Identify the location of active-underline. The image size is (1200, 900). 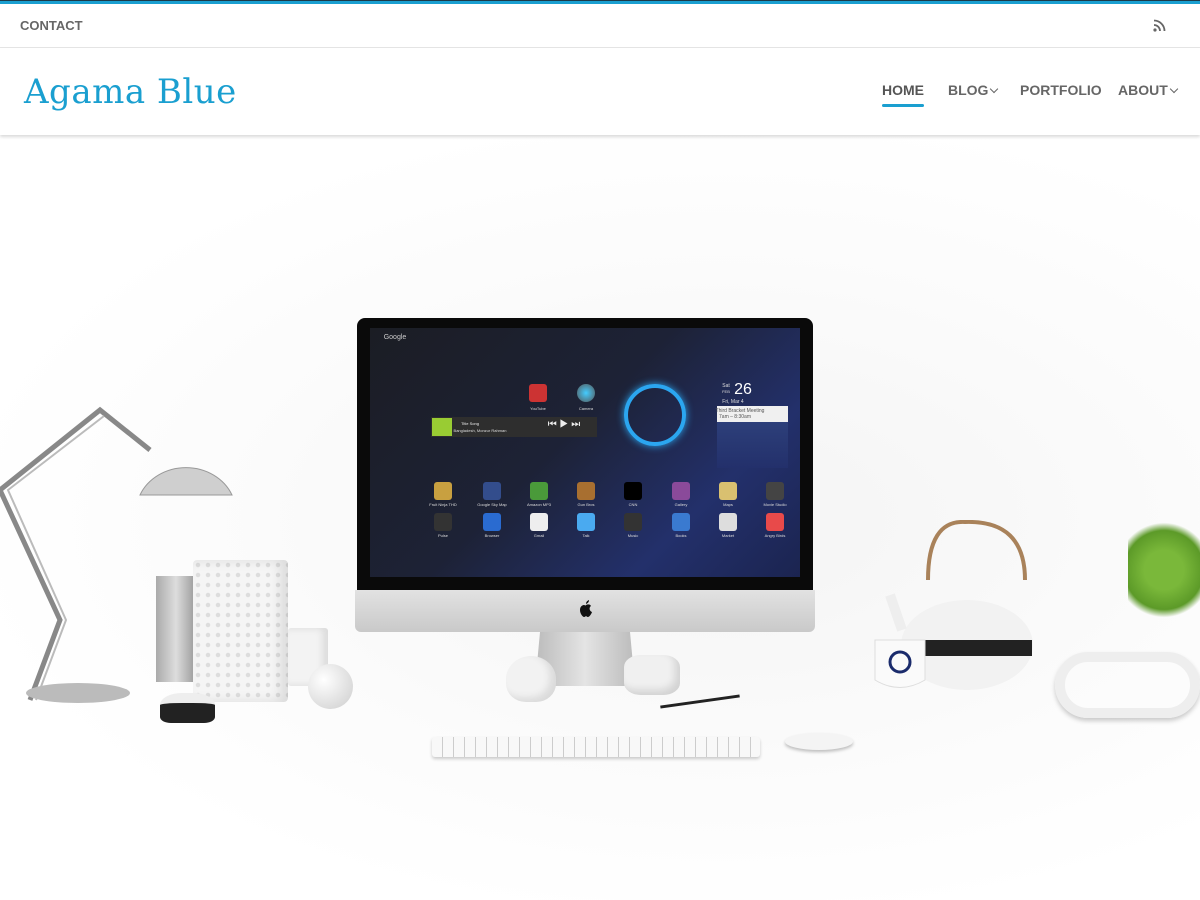
(903, 105).